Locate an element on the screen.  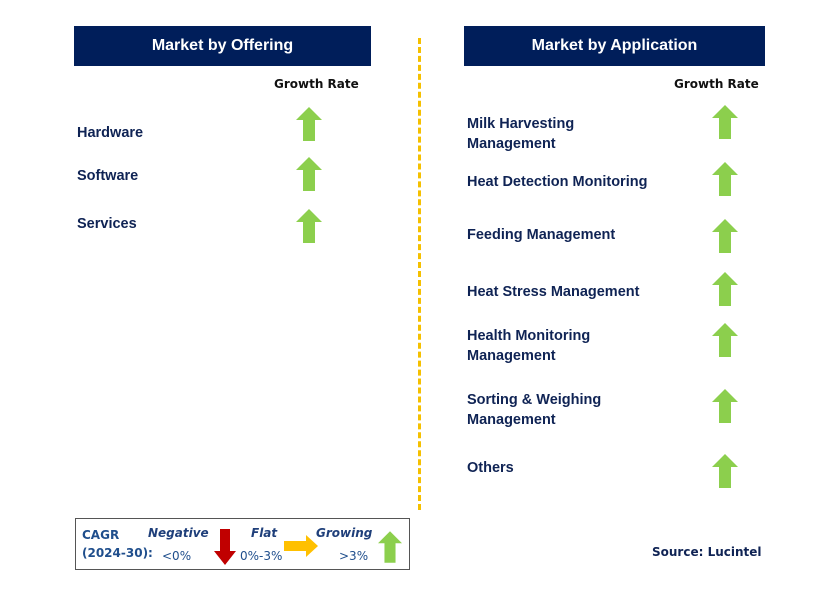
application-item: Feeding Management is located at coordinates (541, 235).